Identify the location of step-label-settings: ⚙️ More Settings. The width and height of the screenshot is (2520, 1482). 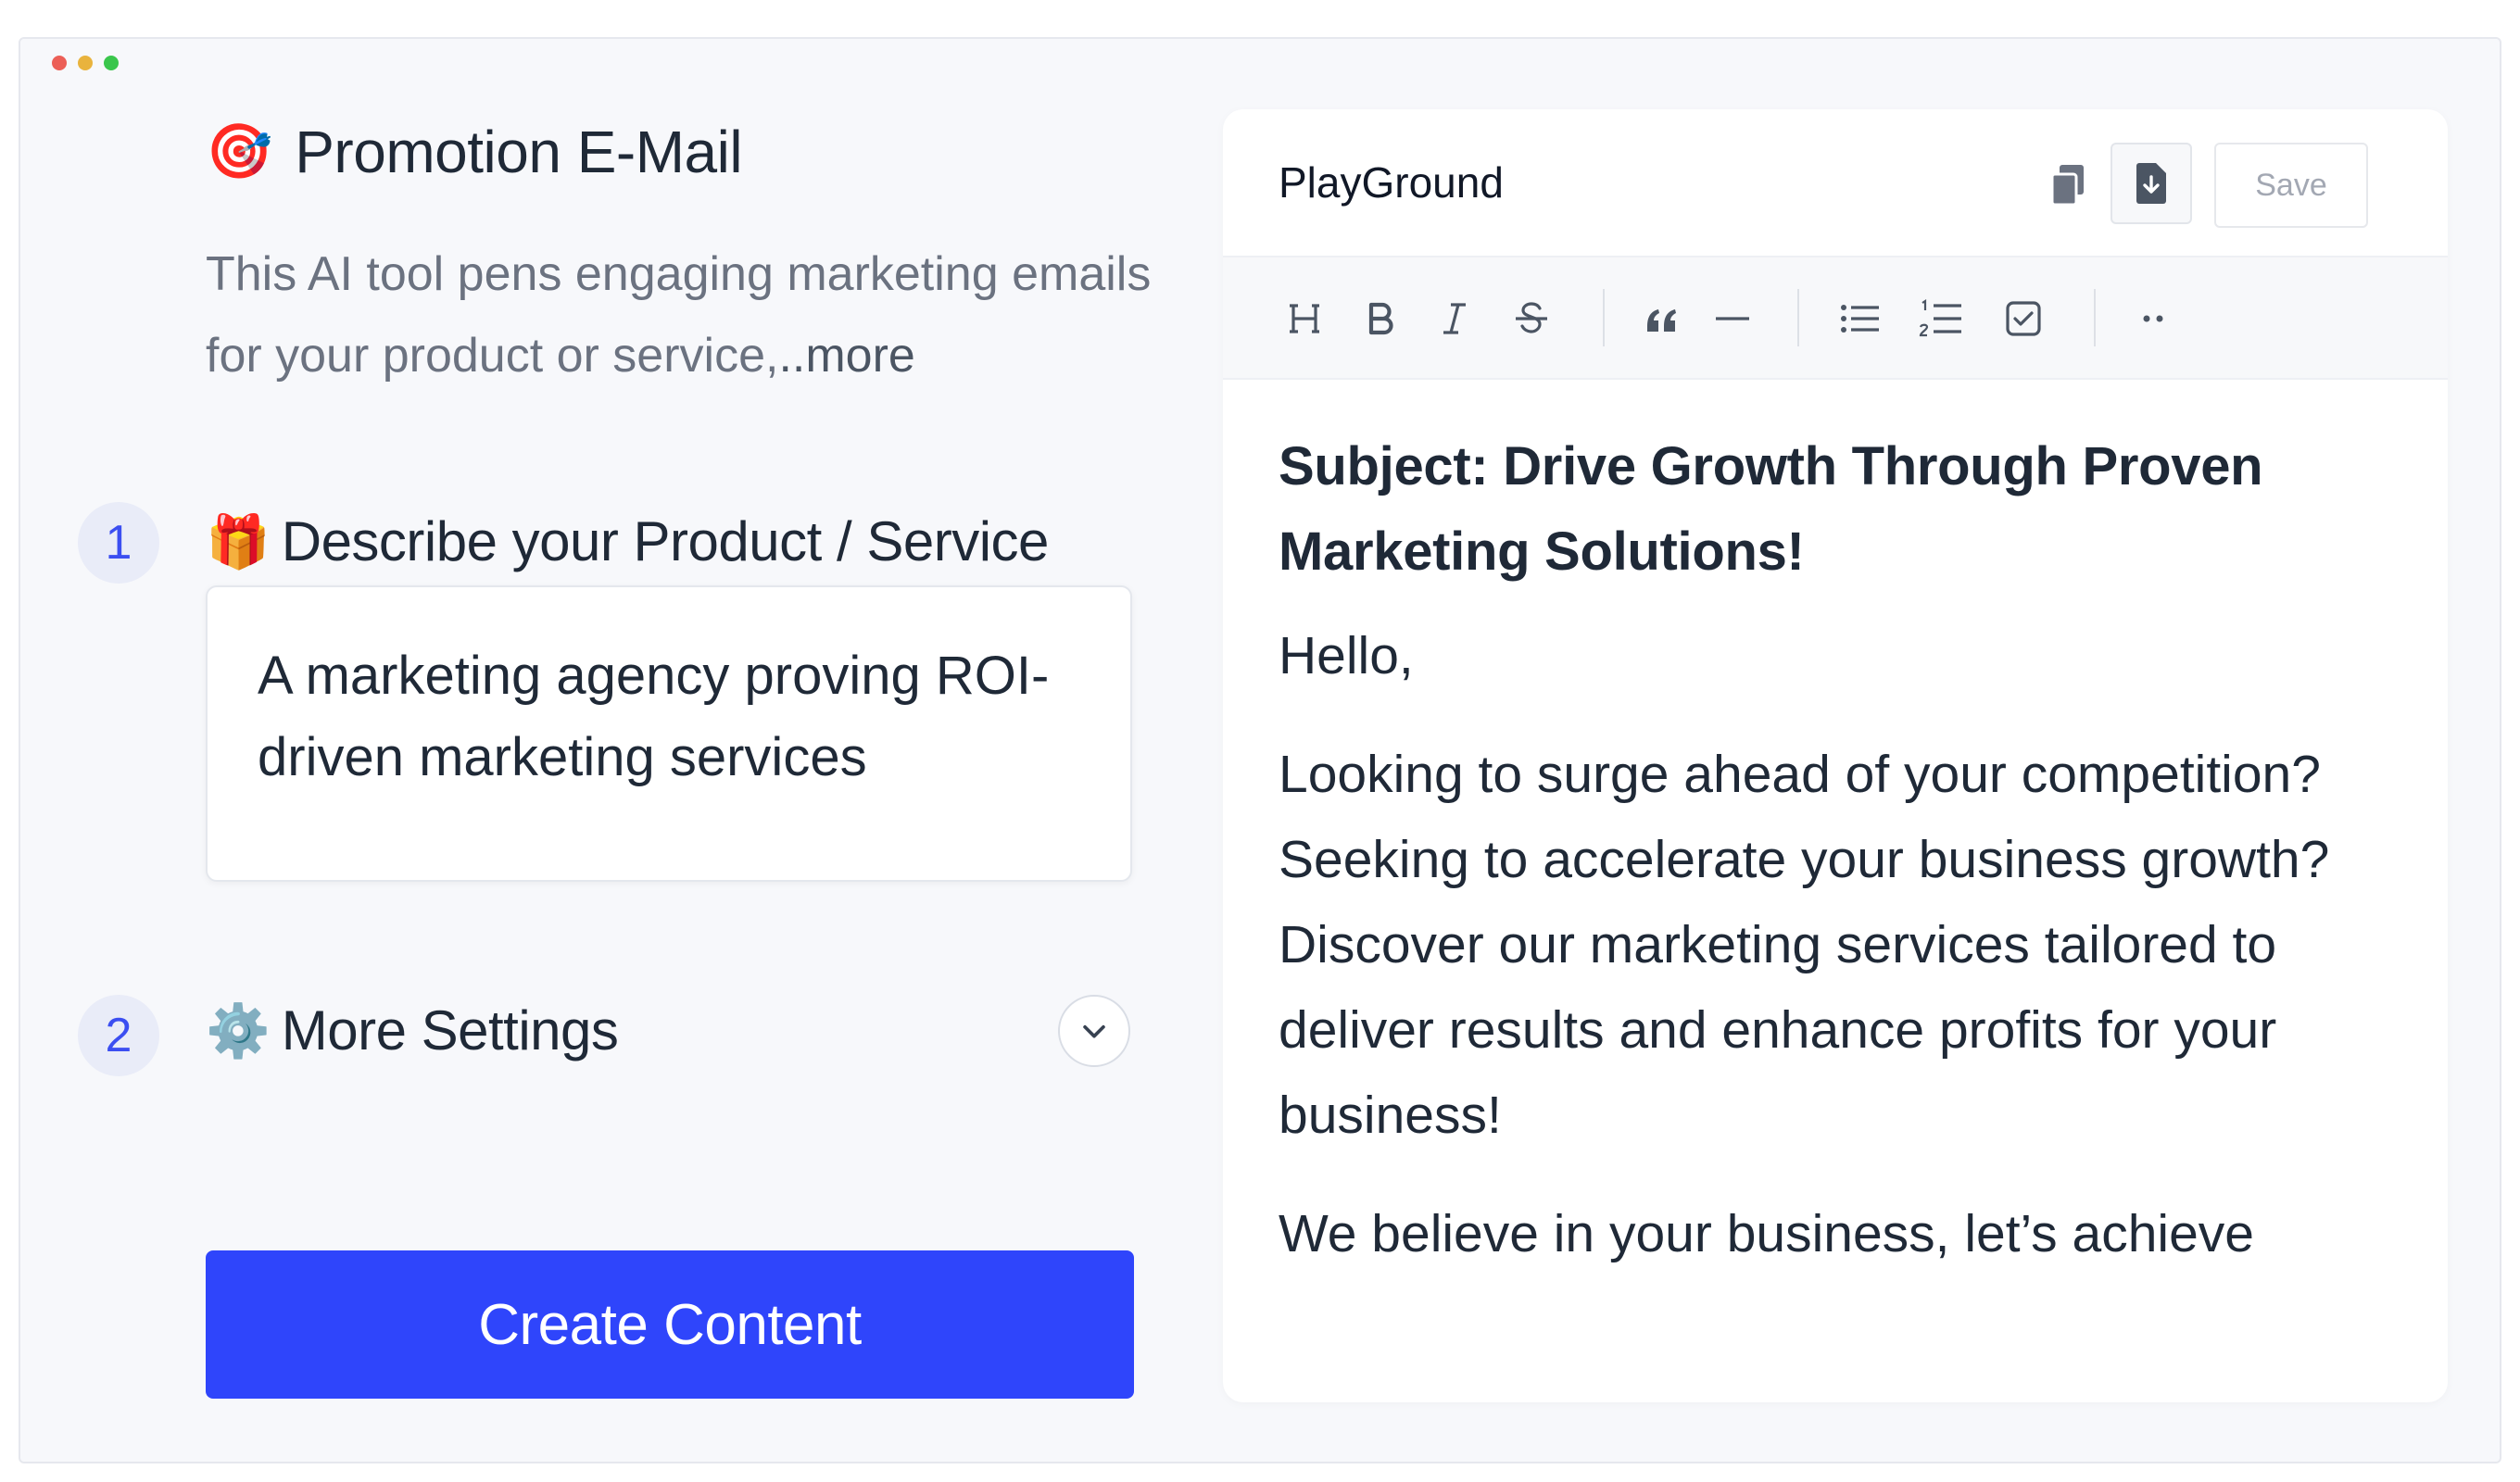
(412, 1030).